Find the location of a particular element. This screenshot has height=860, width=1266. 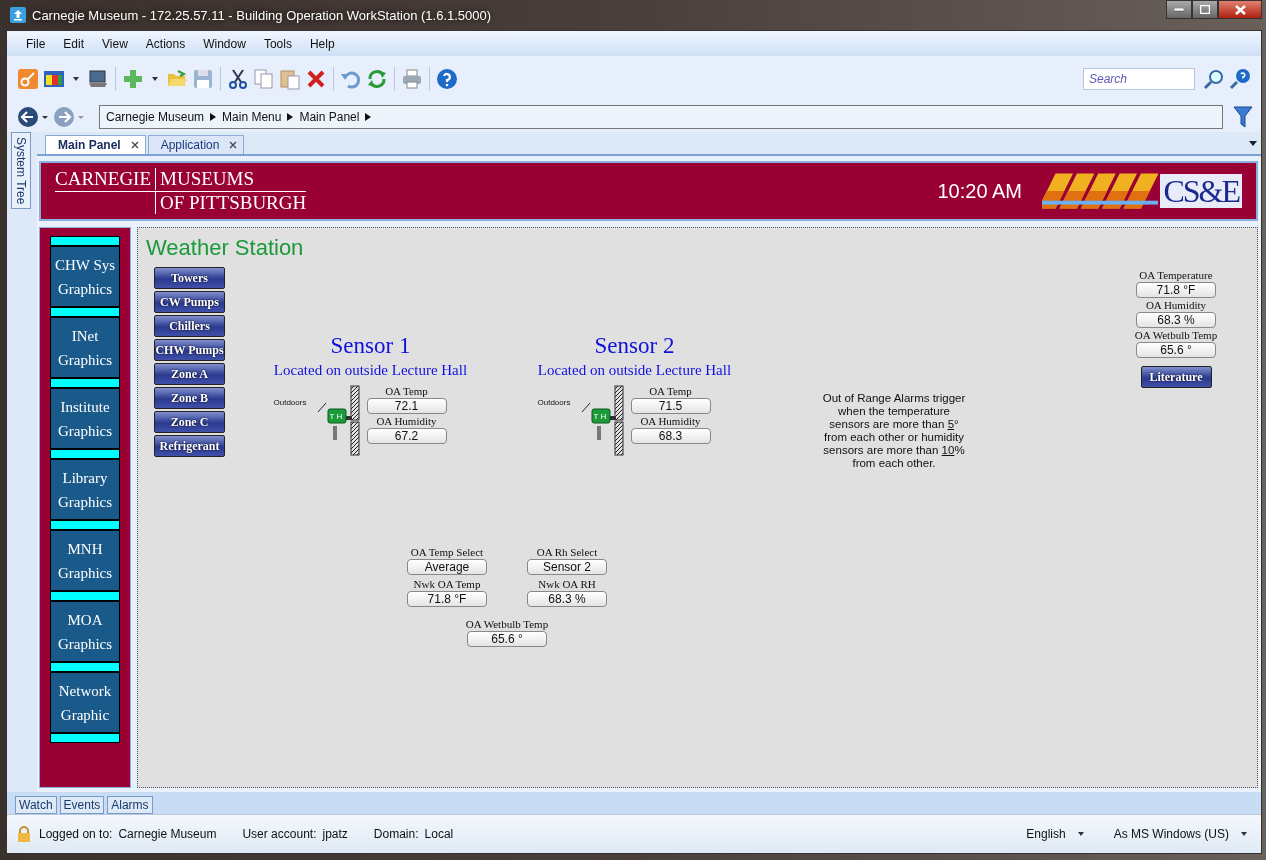

logo-text: OF PITTSBURGH is located at coordinates (231, 203).